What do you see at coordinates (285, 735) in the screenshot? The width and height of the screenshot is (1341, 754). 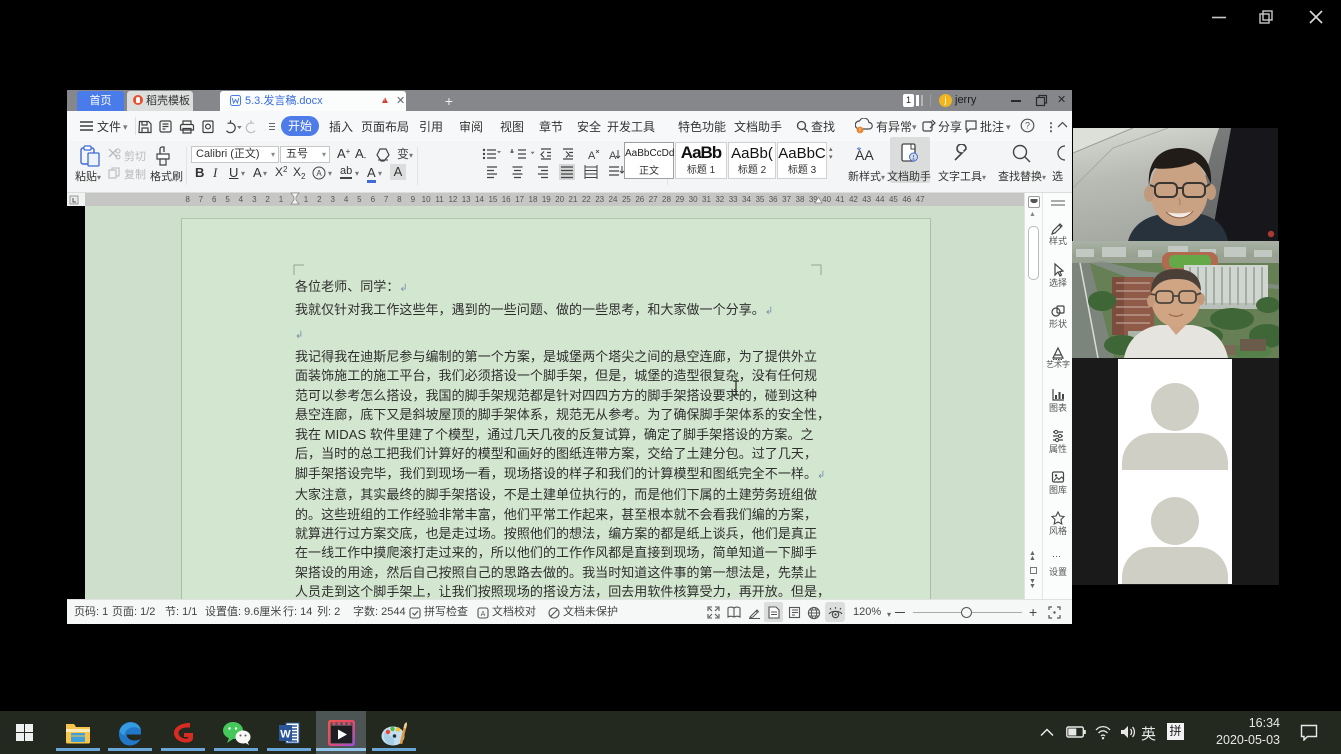 I see `svg-text: W` at bounding box center [285, 735].